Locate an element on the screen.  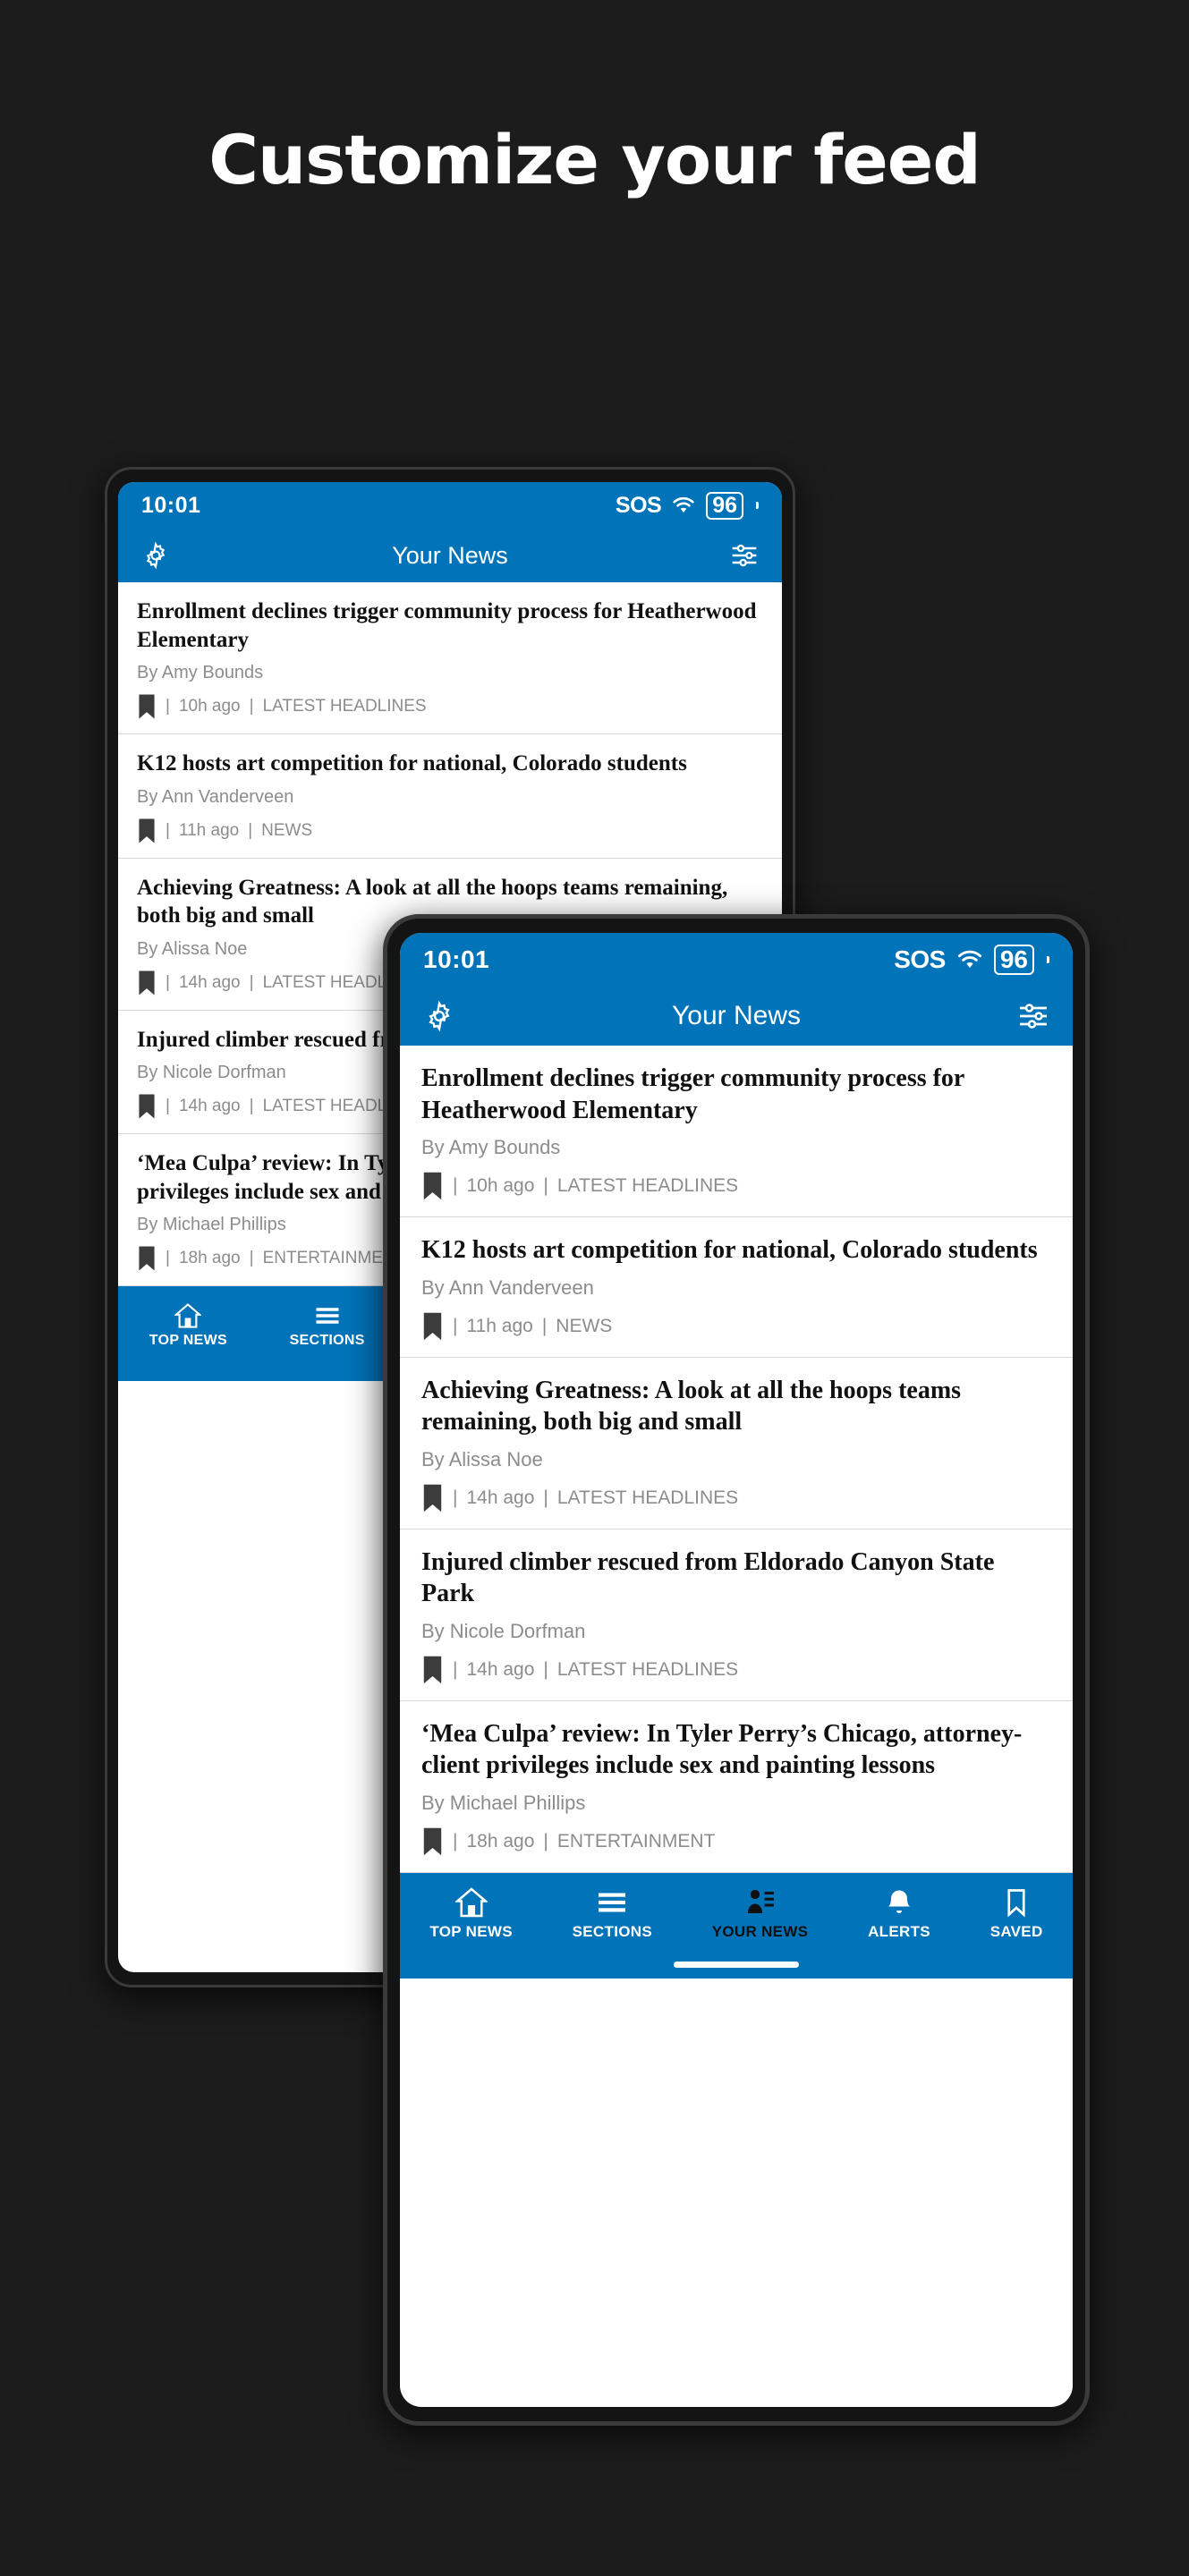
article-byline: By Michael Phillips is located at coordinates (503, 1802).